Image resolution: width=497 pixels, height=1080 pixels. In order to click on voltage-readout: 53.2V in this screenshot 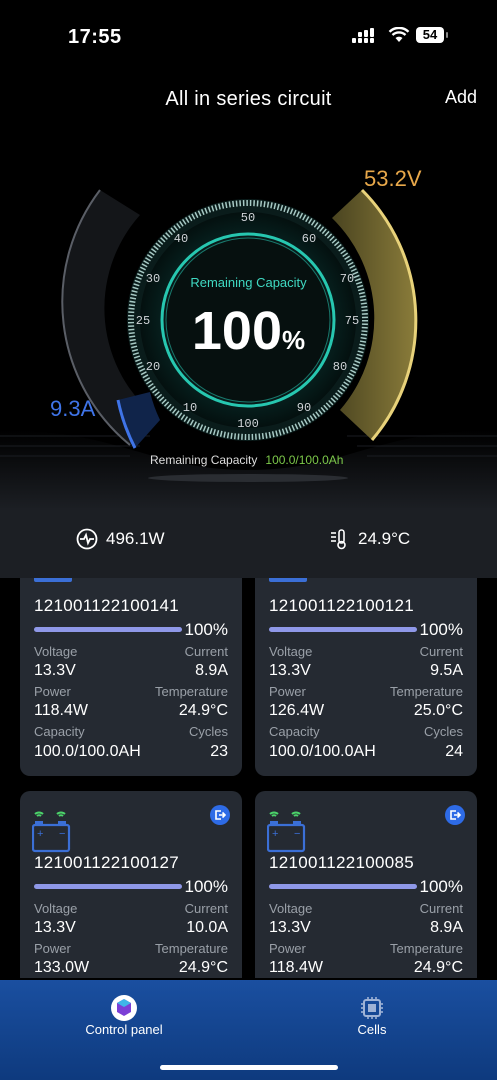, I will do `click(393, 178)`.